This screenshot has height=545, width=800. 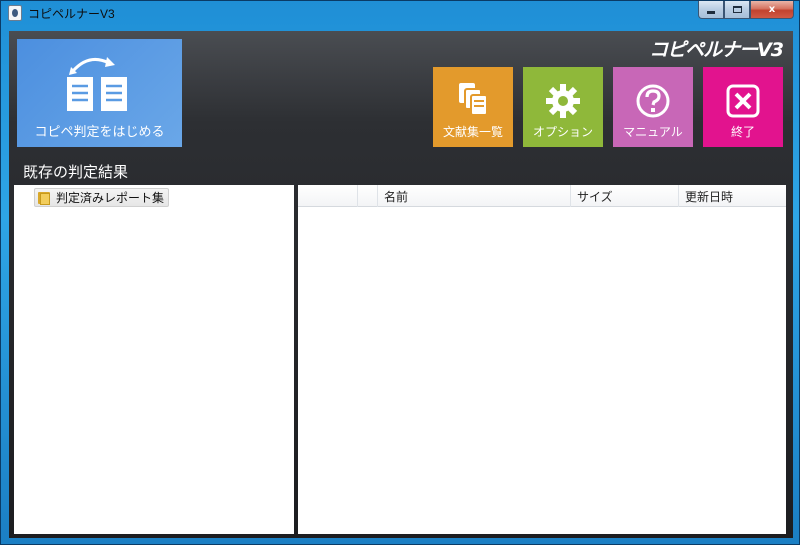 I want to click on window-controls: x, so click(x=746, y=10).